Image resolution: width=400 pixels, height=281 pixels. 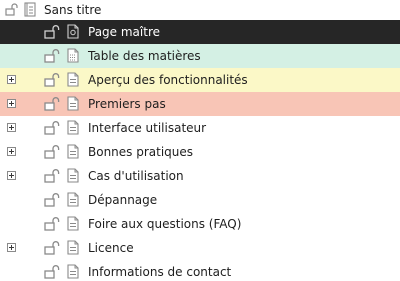 I want to click on tree-item: Cas d'utilisation, so click(x=200, y=176).